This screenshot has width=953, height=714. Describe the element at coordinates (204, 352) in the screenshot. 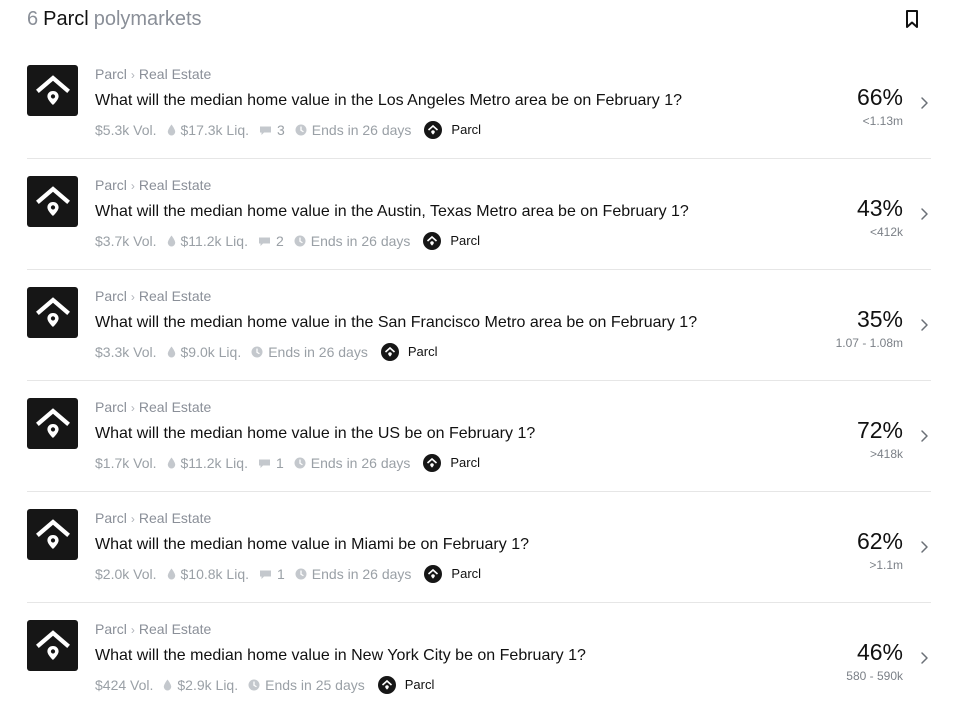

I see `liquidity: $9.0k Liq.` at that location.